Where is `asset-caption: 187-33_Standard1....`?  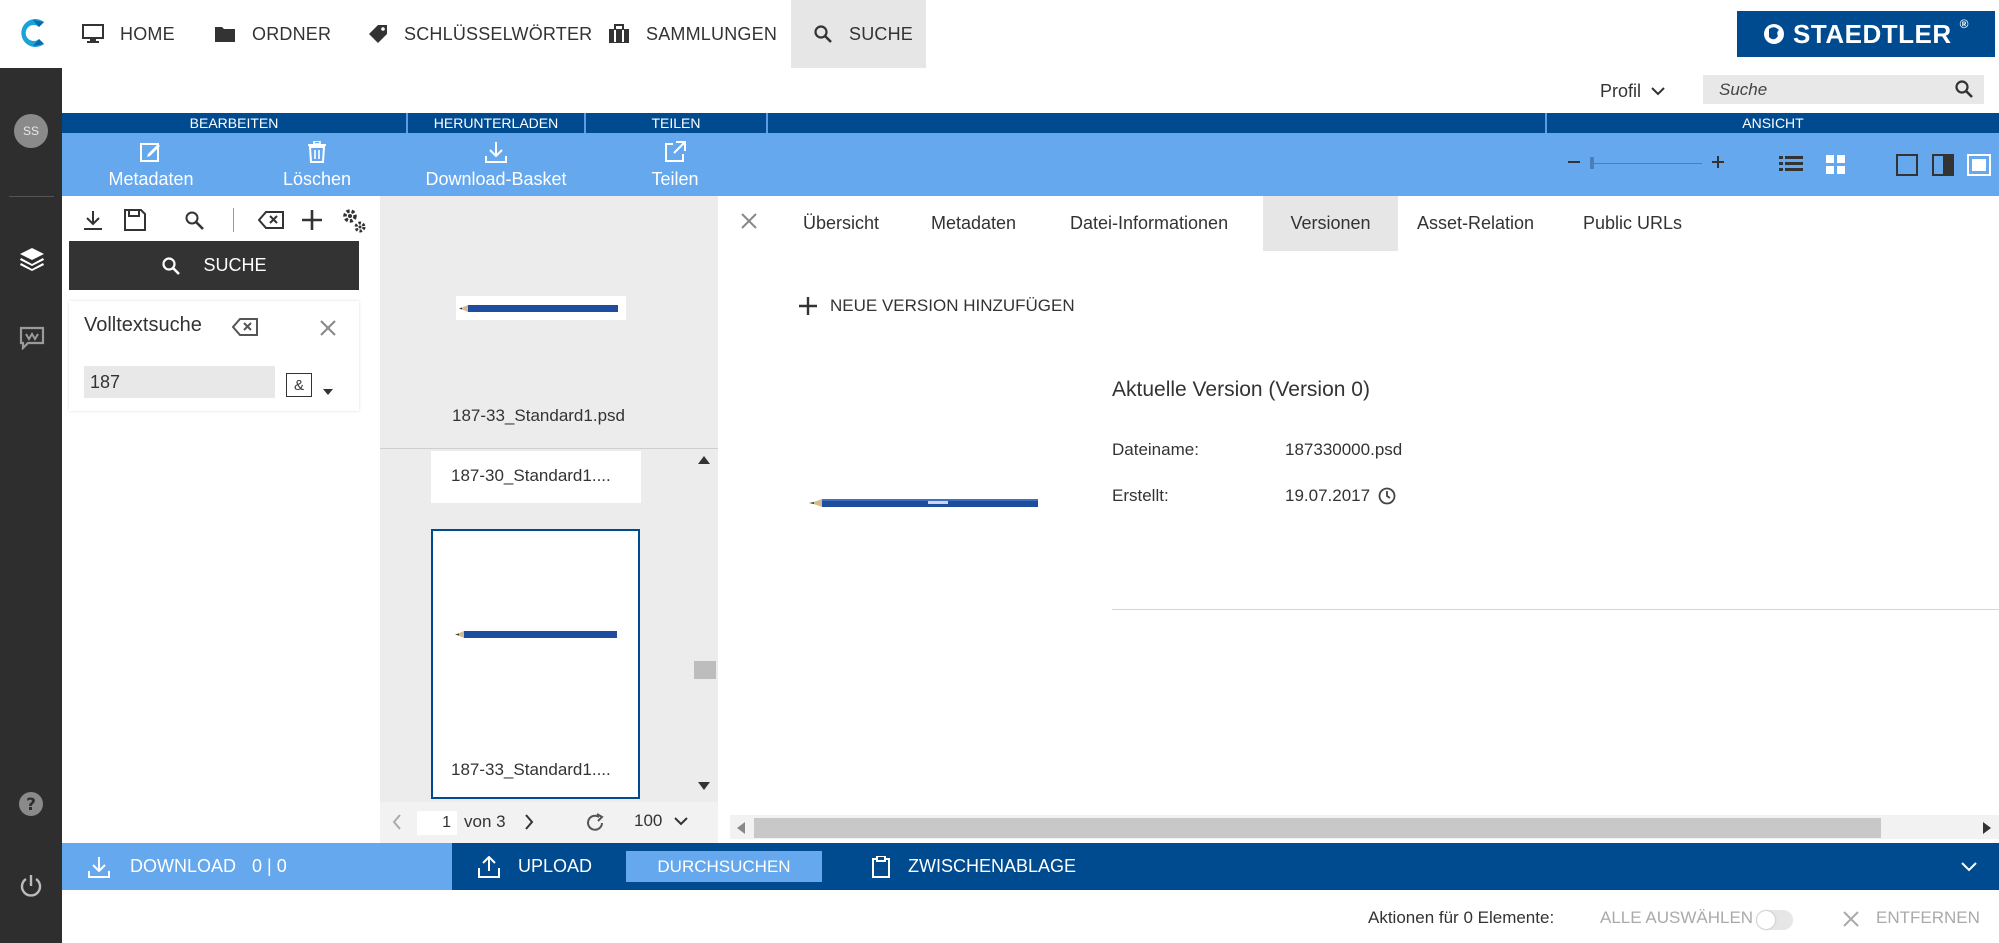 asset-caption: 187-33_Standard1.... is located at coordinates (531, 769).